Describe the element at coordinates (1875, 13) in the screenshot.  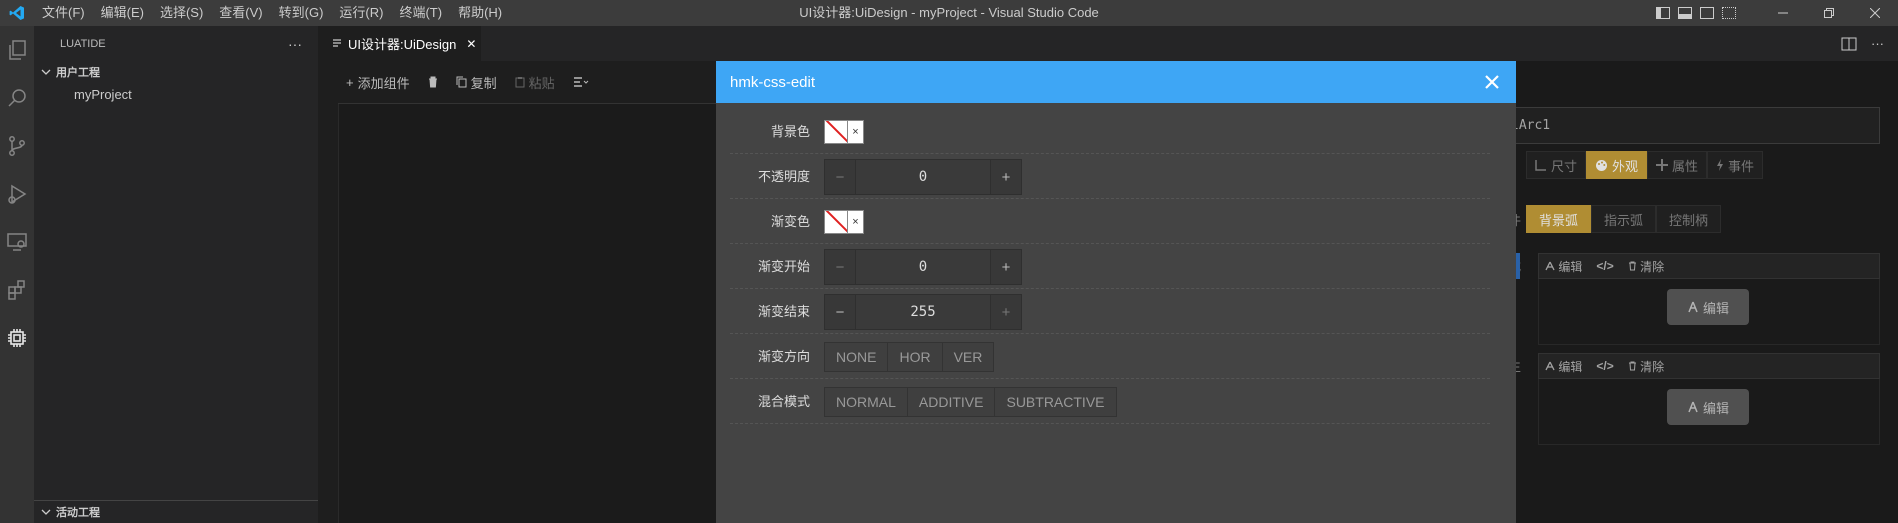
I see `close-window-button` at that location.